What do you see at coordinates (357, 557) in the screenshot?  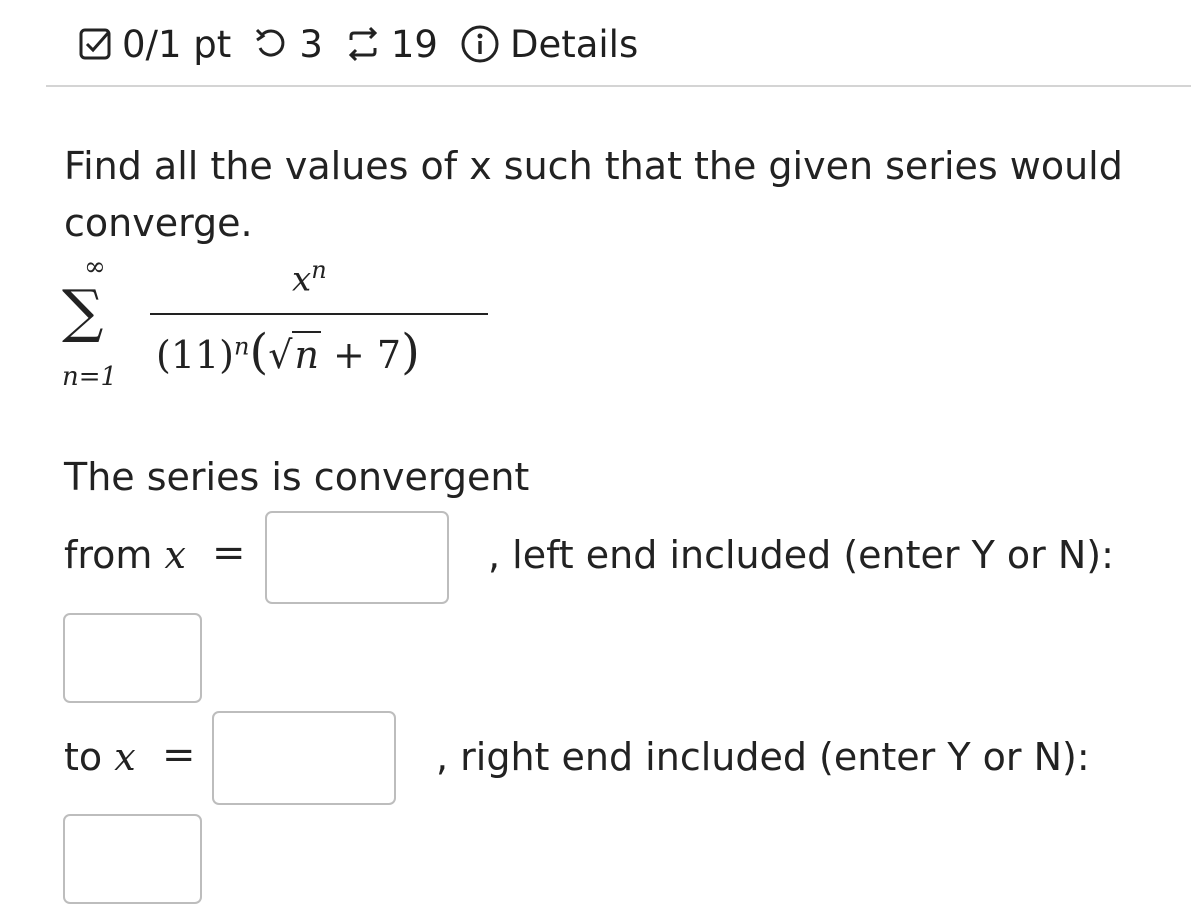 I see `from-value-input` at bounding box center [357, 557].